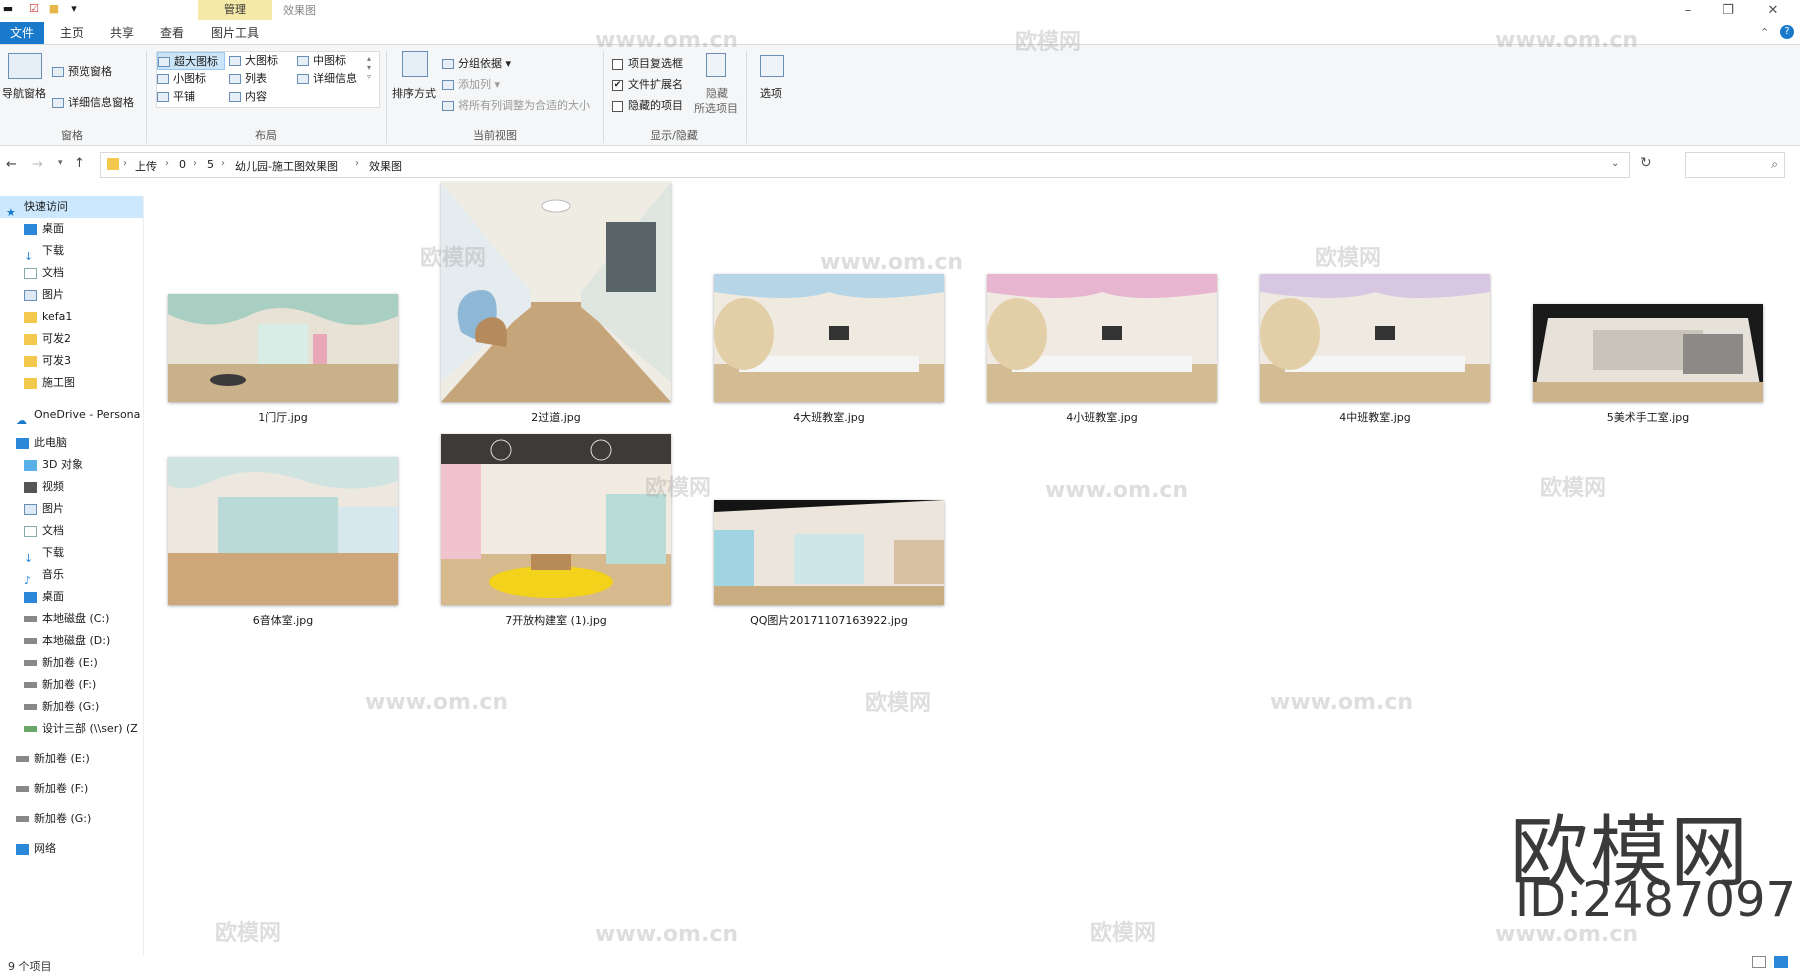  Describe the element at coordinates (647, 84) in the screenshot. I see `file-extensions-toggle: ✔ 文件扩展名` at that location.